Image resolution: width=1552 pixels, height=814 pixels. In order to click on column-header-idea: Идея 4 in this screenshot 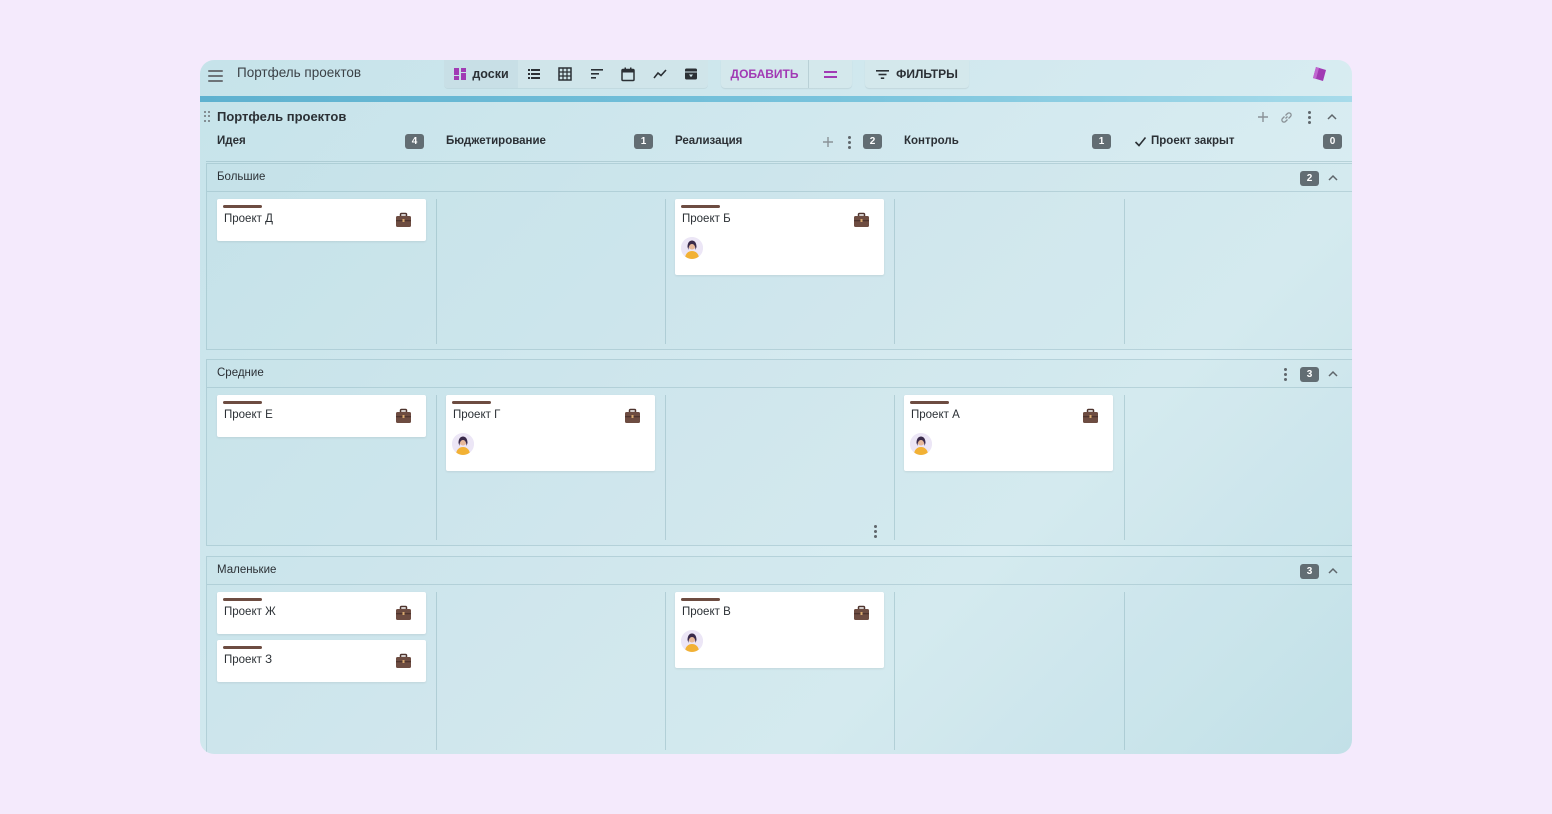, I will do `click(323, 142)`.